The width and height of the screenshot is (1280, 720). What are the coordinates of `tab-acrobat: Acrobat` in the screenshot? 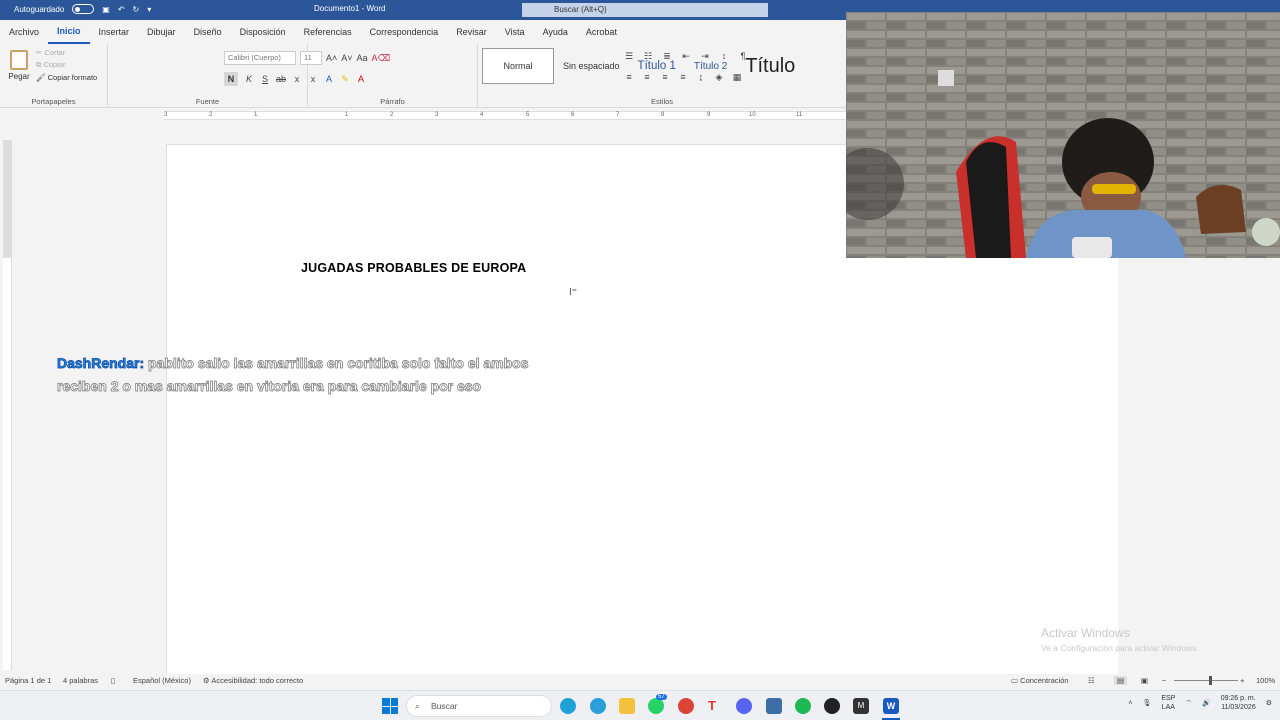 It's located at (601, 32).